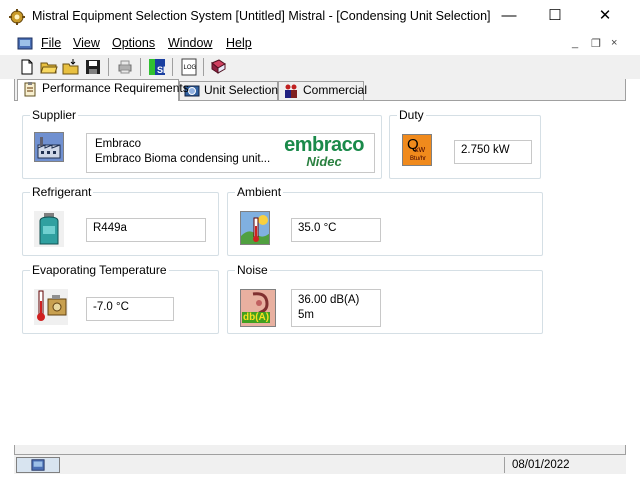  I want to click on duty-group: Duty Q kW Btu/hr 2.750 kW, so click(465, 143).